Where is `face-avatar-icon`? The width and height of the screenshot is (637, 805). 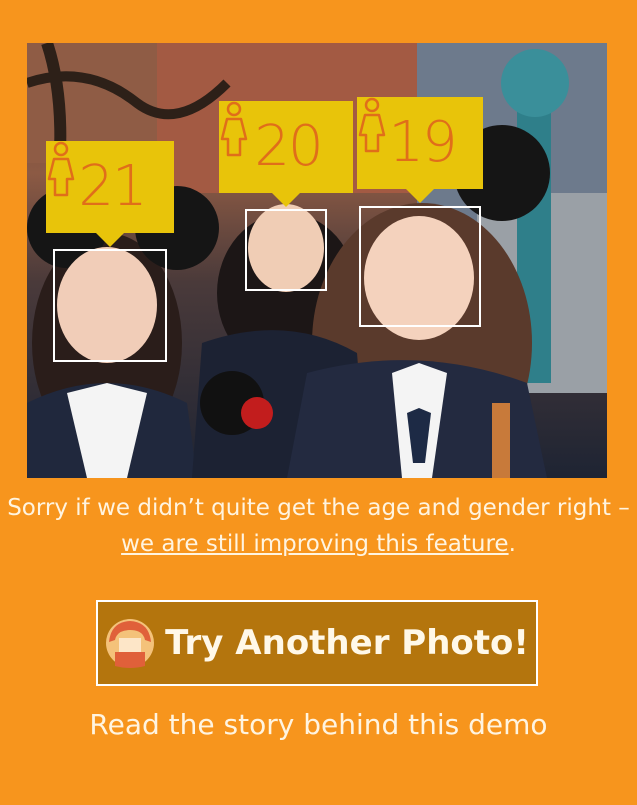
face-avatar-icon is located at coordinates (130, 643).